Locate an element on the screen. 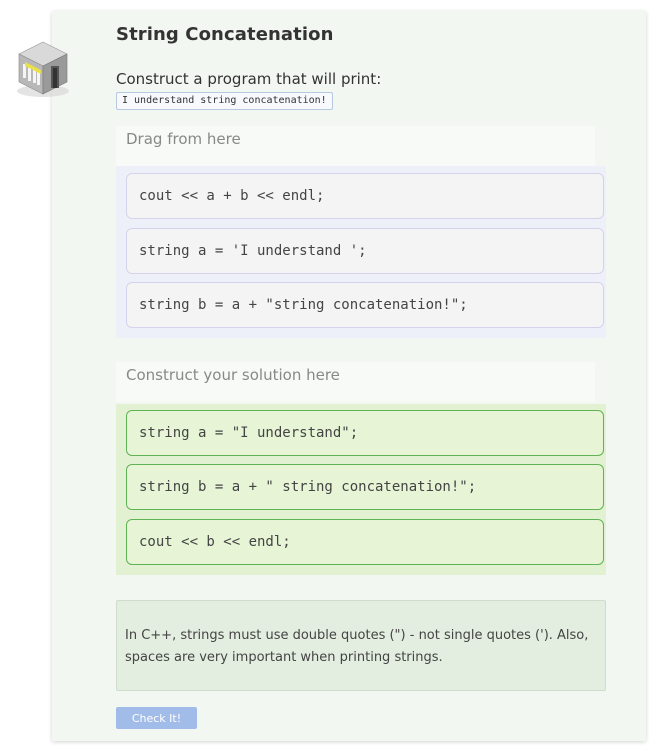 The height and width of the screenshot is (748, 652). building-icon is located at coordinates (43, 68).